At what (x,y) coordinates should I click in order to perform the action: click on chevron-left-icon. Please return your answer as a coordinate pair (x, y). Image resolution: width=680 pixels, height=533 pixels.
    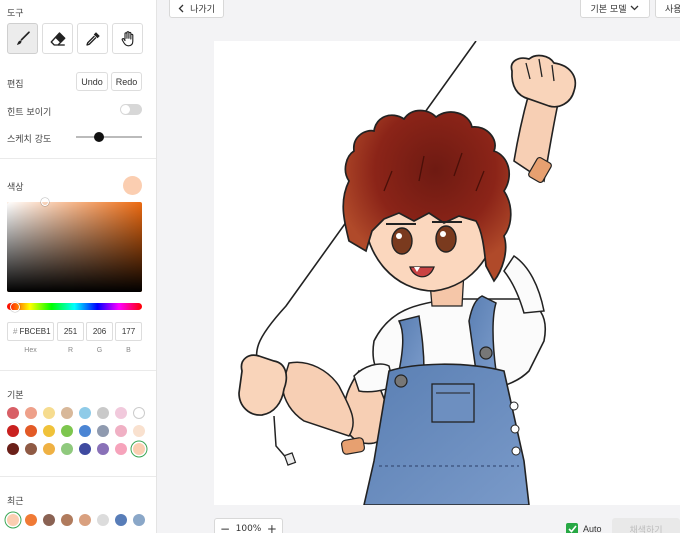
    Looking at the image, I should click on (181, 8).